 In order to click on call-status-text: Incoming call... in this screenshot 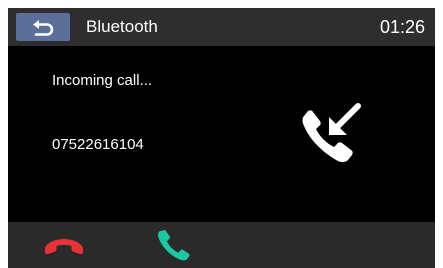, I will do `click(102, 80)`.